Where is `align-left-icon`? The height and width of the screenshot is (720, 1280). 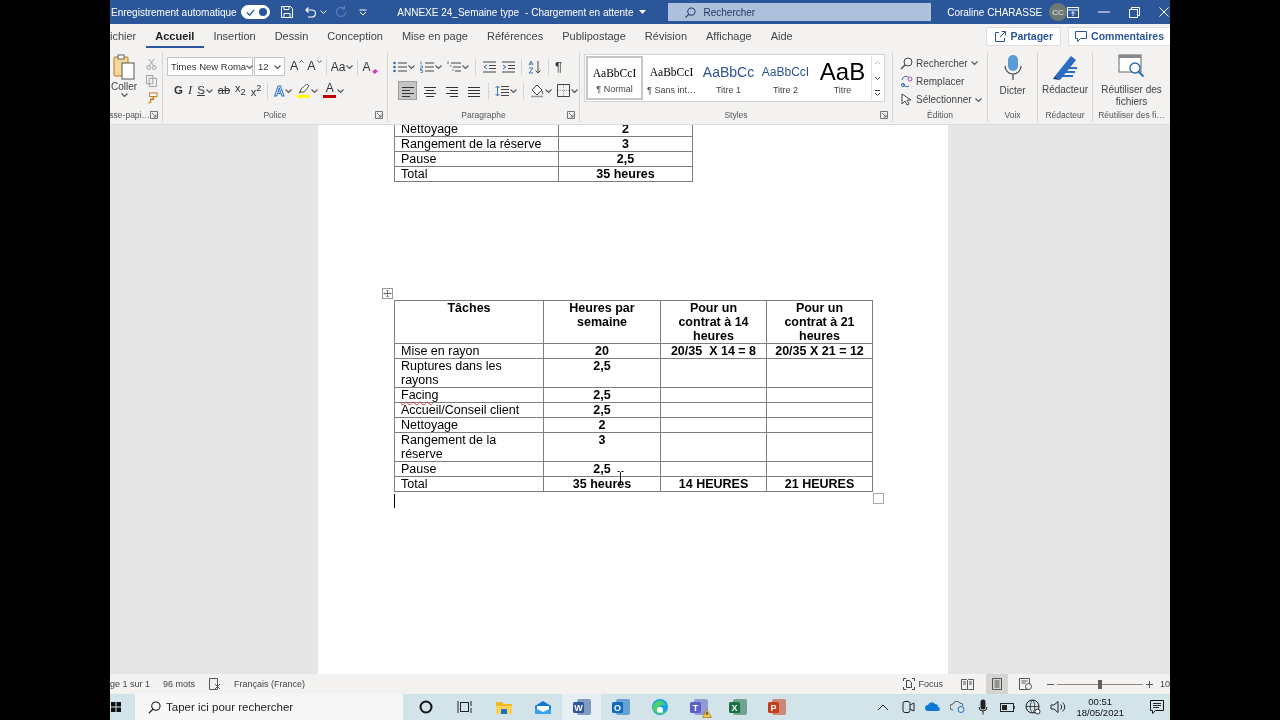 align-left-icon is located at coordinates (407, 90).